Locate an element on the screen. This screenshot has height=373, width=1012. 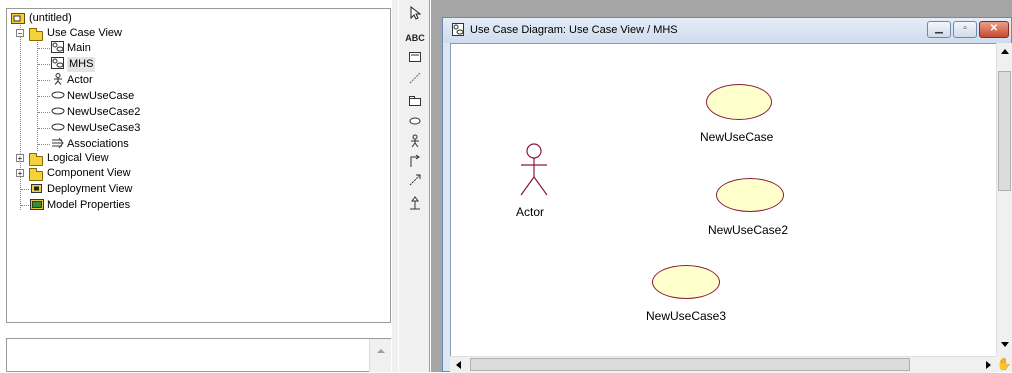
hand-icon: ✋ is located at coordinates (1004, 364).